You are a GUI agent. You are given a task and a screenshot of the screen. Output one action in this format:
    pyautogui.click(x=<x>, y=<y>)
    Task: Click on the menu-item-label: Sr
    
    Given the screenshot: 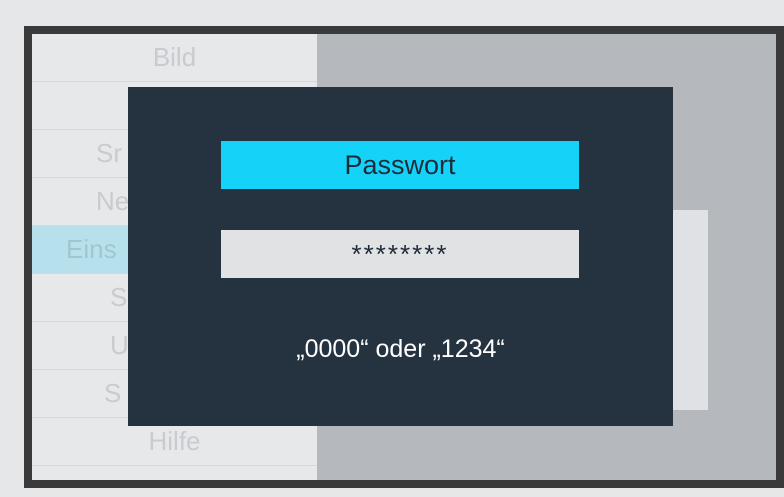 What is the action you would take?
    pyautogui.click(x=109, y=153)
    